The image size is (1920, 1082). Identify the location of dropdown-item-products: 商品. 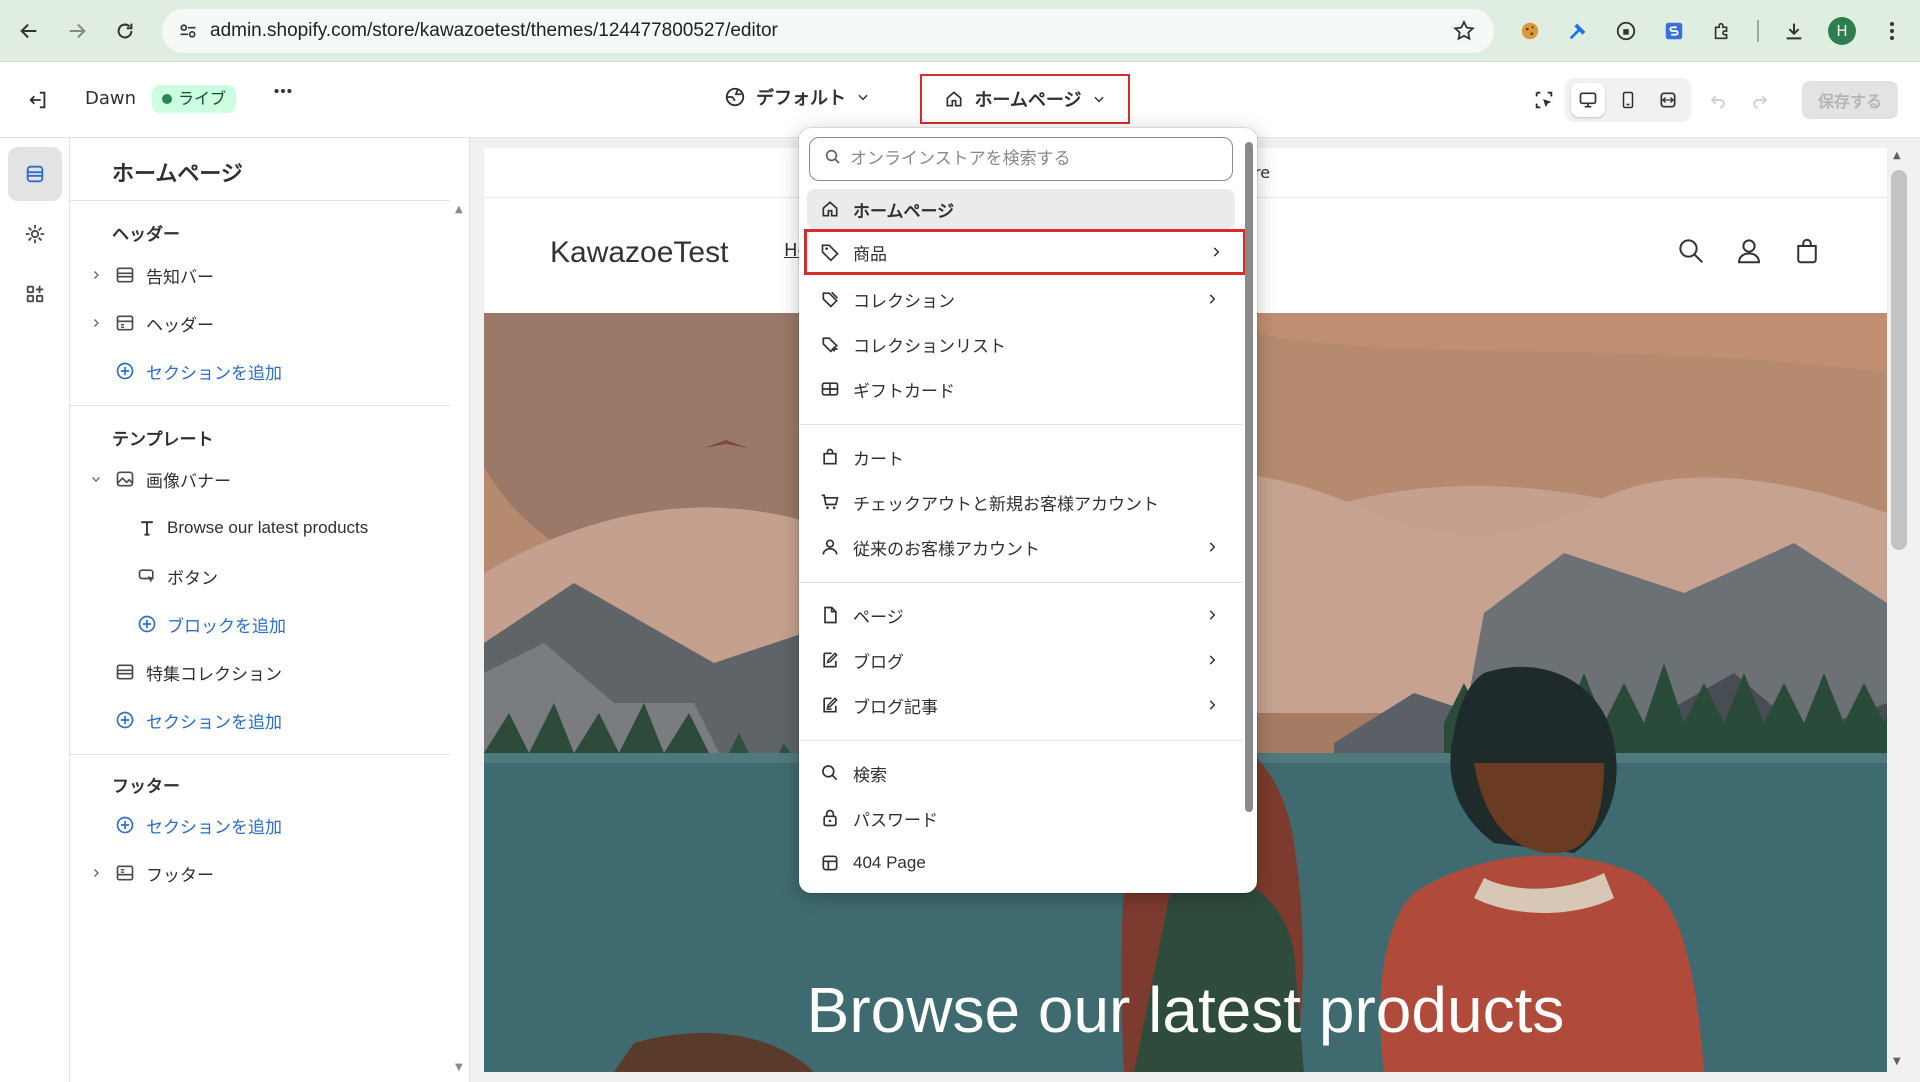
(1025, 252).